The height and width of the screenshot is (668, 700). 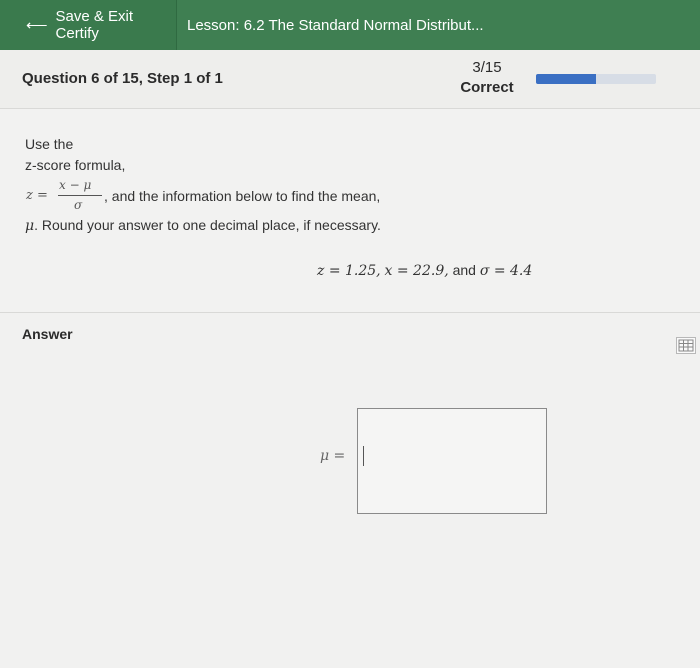 I want to click on mu-symbol: μ, so click(x=30, y=226).